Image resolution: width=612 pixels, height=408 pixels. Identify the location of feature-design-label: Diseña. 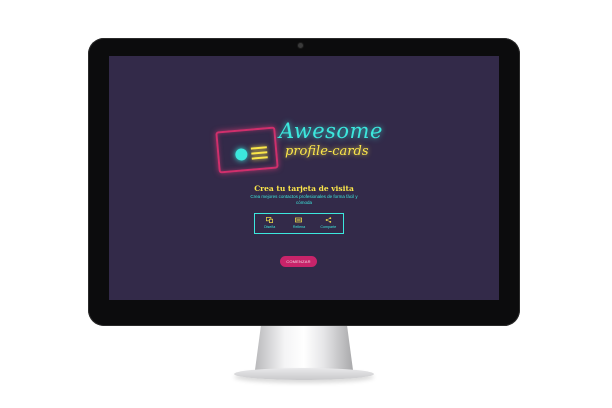
(270, 227).